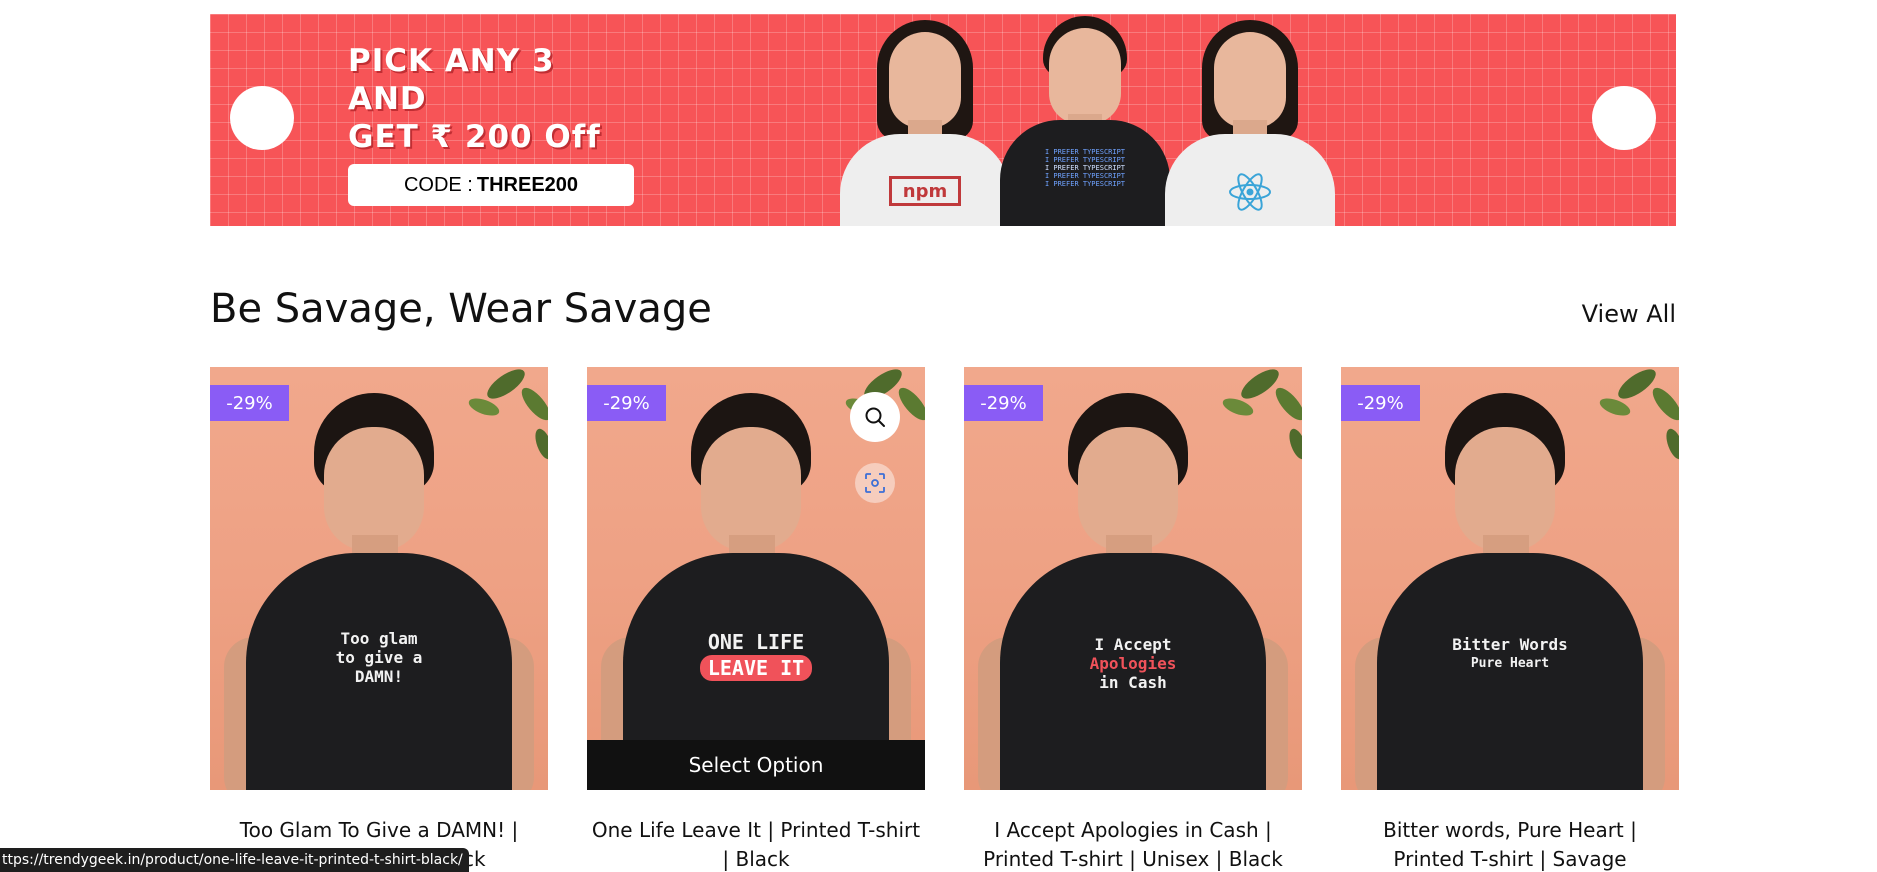  I want to click on product-image: Bitter Words Pure Heart -29%, so click(1510, 578).